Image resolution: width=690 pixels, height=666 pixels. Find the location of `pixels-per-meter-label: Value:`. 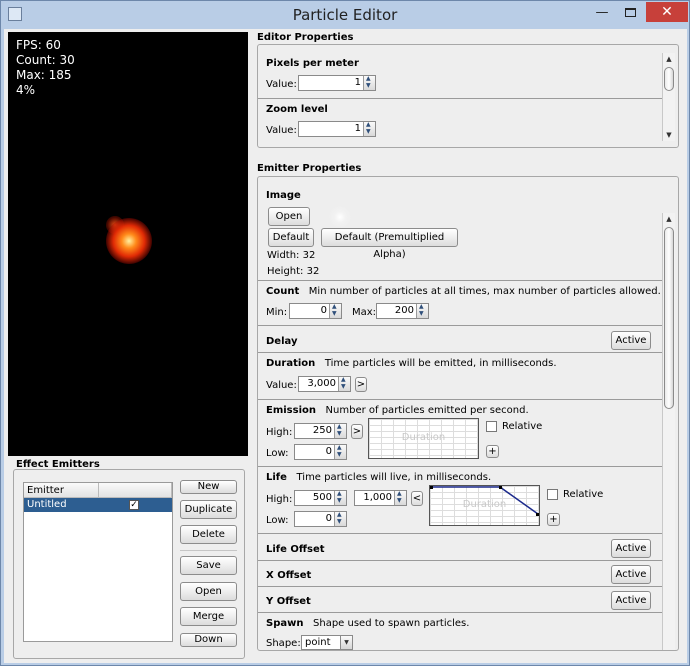

pixels-per-meter-label: Value: is located at coordinates (281, 84).